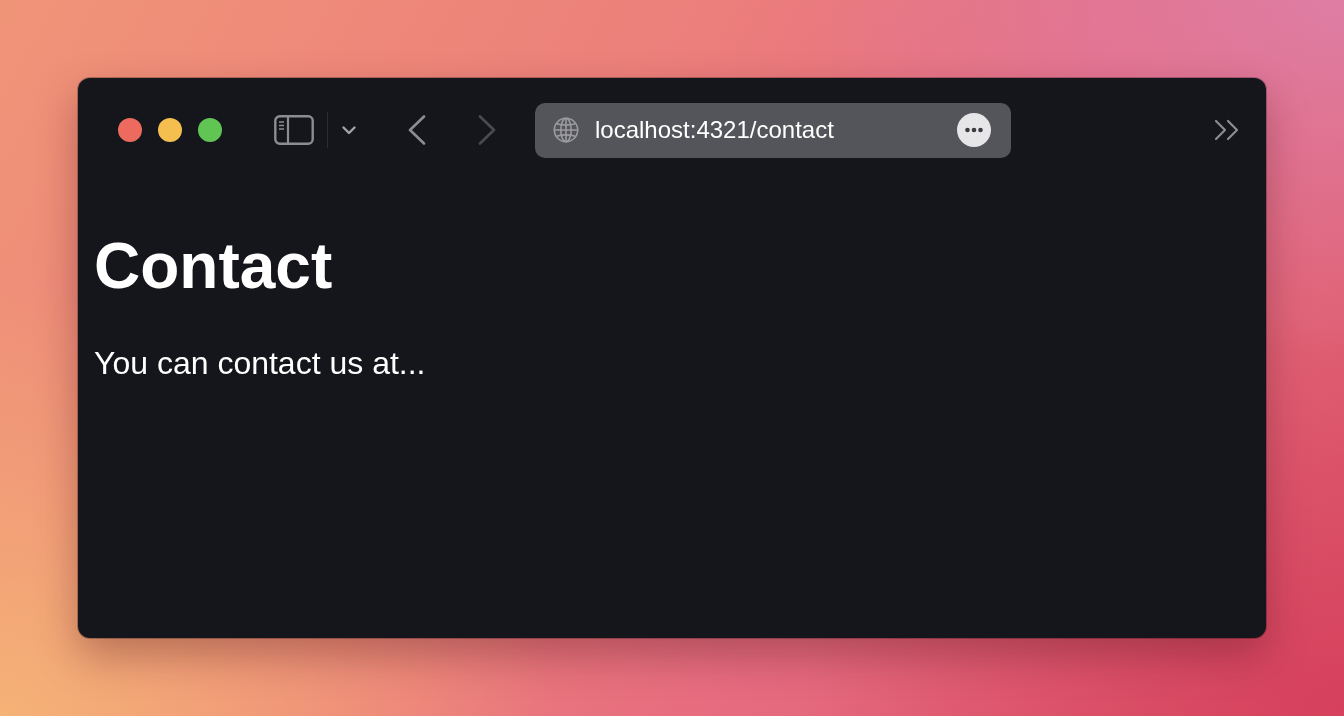 The image size is (1344, 716). What do you see at coordinates (417, 130) in the screenshot?
I see `chevron-left-icon` at bounding box center [417, 130].